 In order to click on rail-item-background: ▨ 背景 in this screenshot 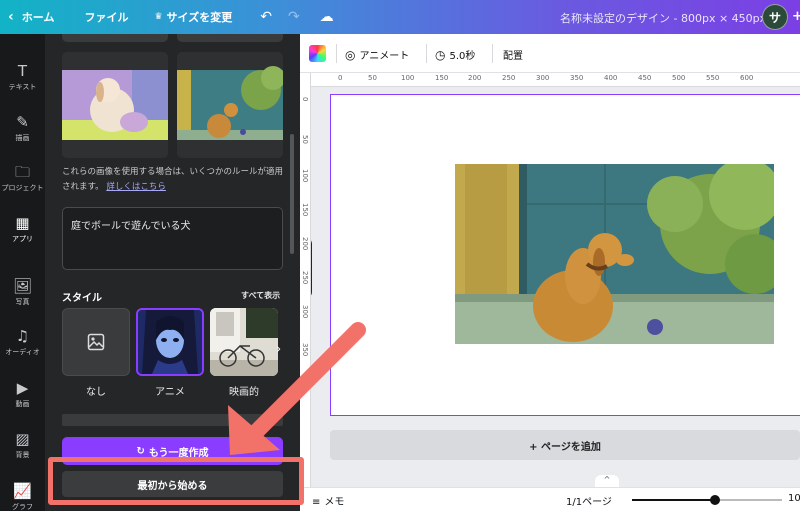, I will do `click(22, 445)`.